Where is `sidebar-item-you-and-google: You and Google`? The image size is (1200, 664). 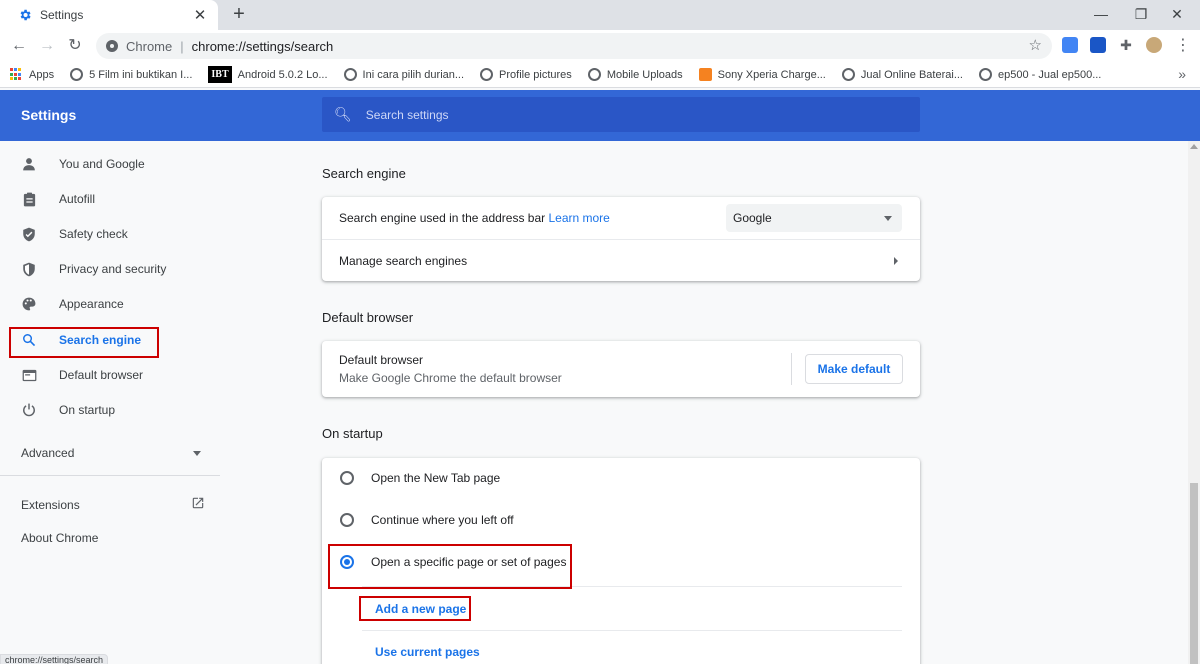 sidebar-item-you-and-google: You and Google is located at coordinates (110, 164).